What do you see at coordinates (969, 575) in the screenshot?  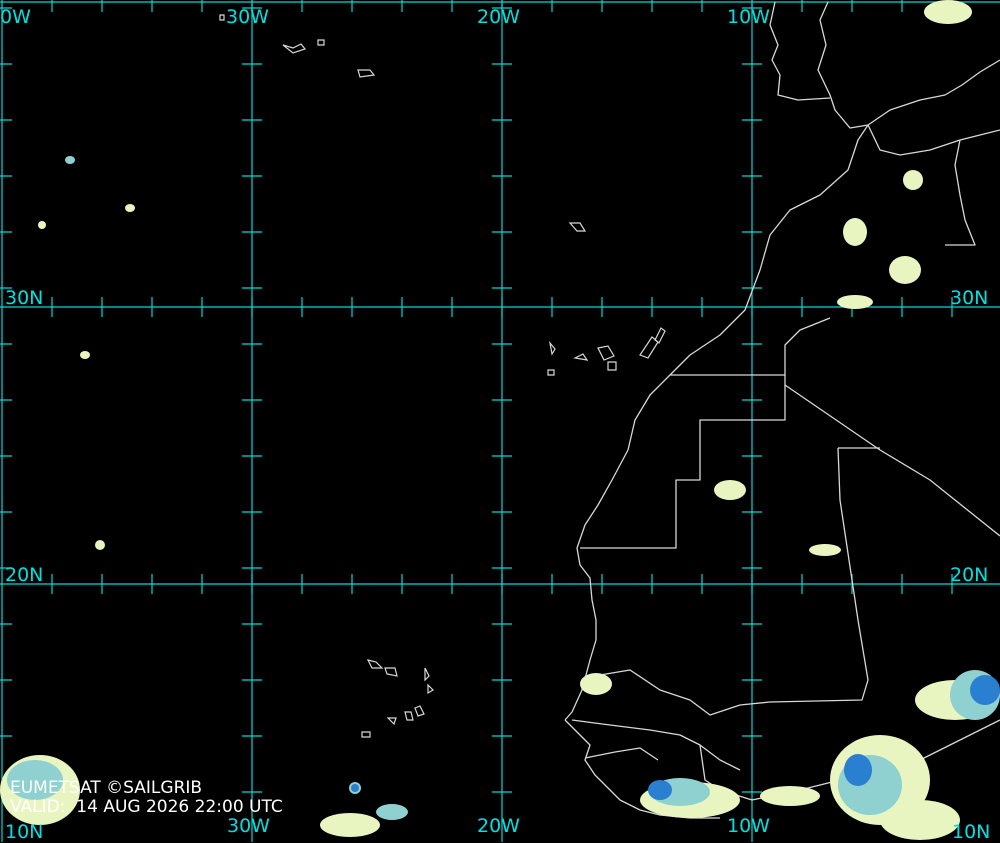 I see `lat-label-20n-right: 20N` at bounding box center [969, 575].